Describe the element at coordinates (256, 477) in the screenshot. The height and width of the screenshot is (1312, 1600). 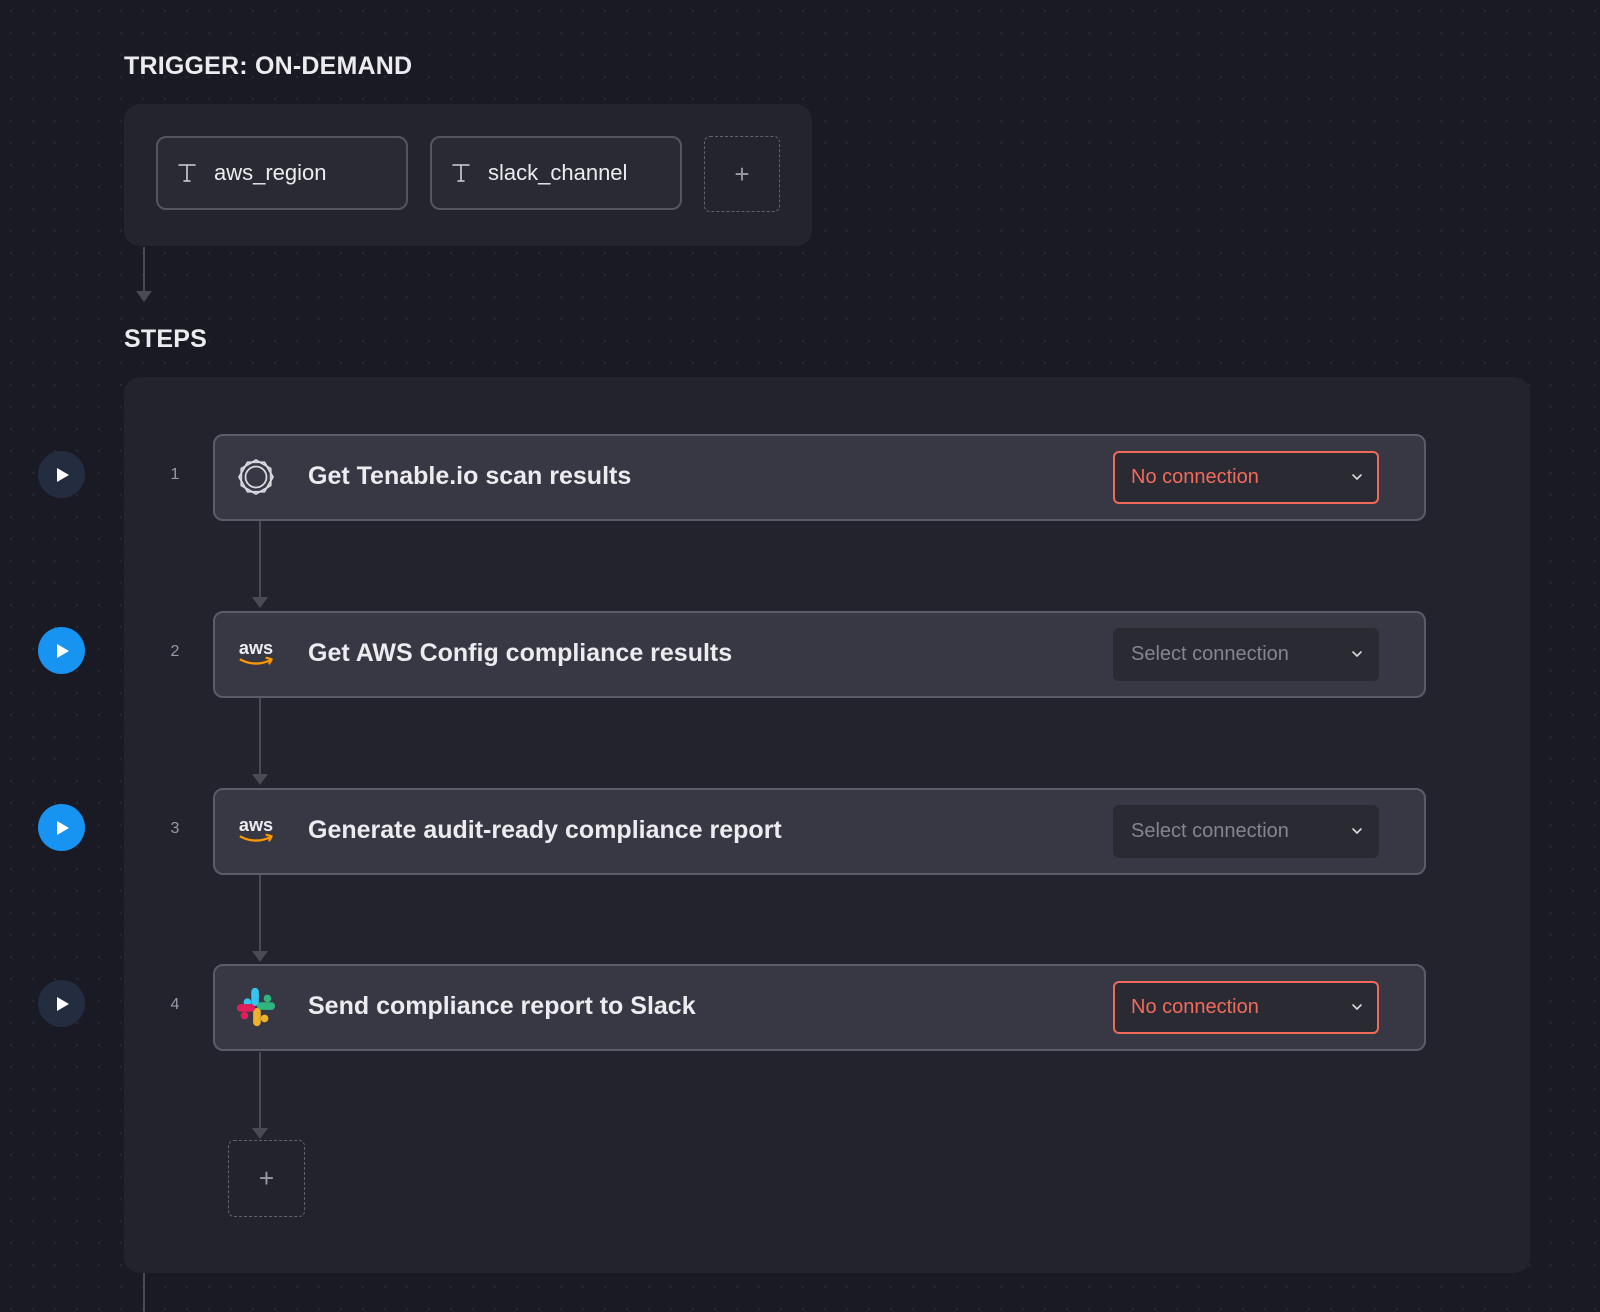
I see `tenable-icon` at that location.